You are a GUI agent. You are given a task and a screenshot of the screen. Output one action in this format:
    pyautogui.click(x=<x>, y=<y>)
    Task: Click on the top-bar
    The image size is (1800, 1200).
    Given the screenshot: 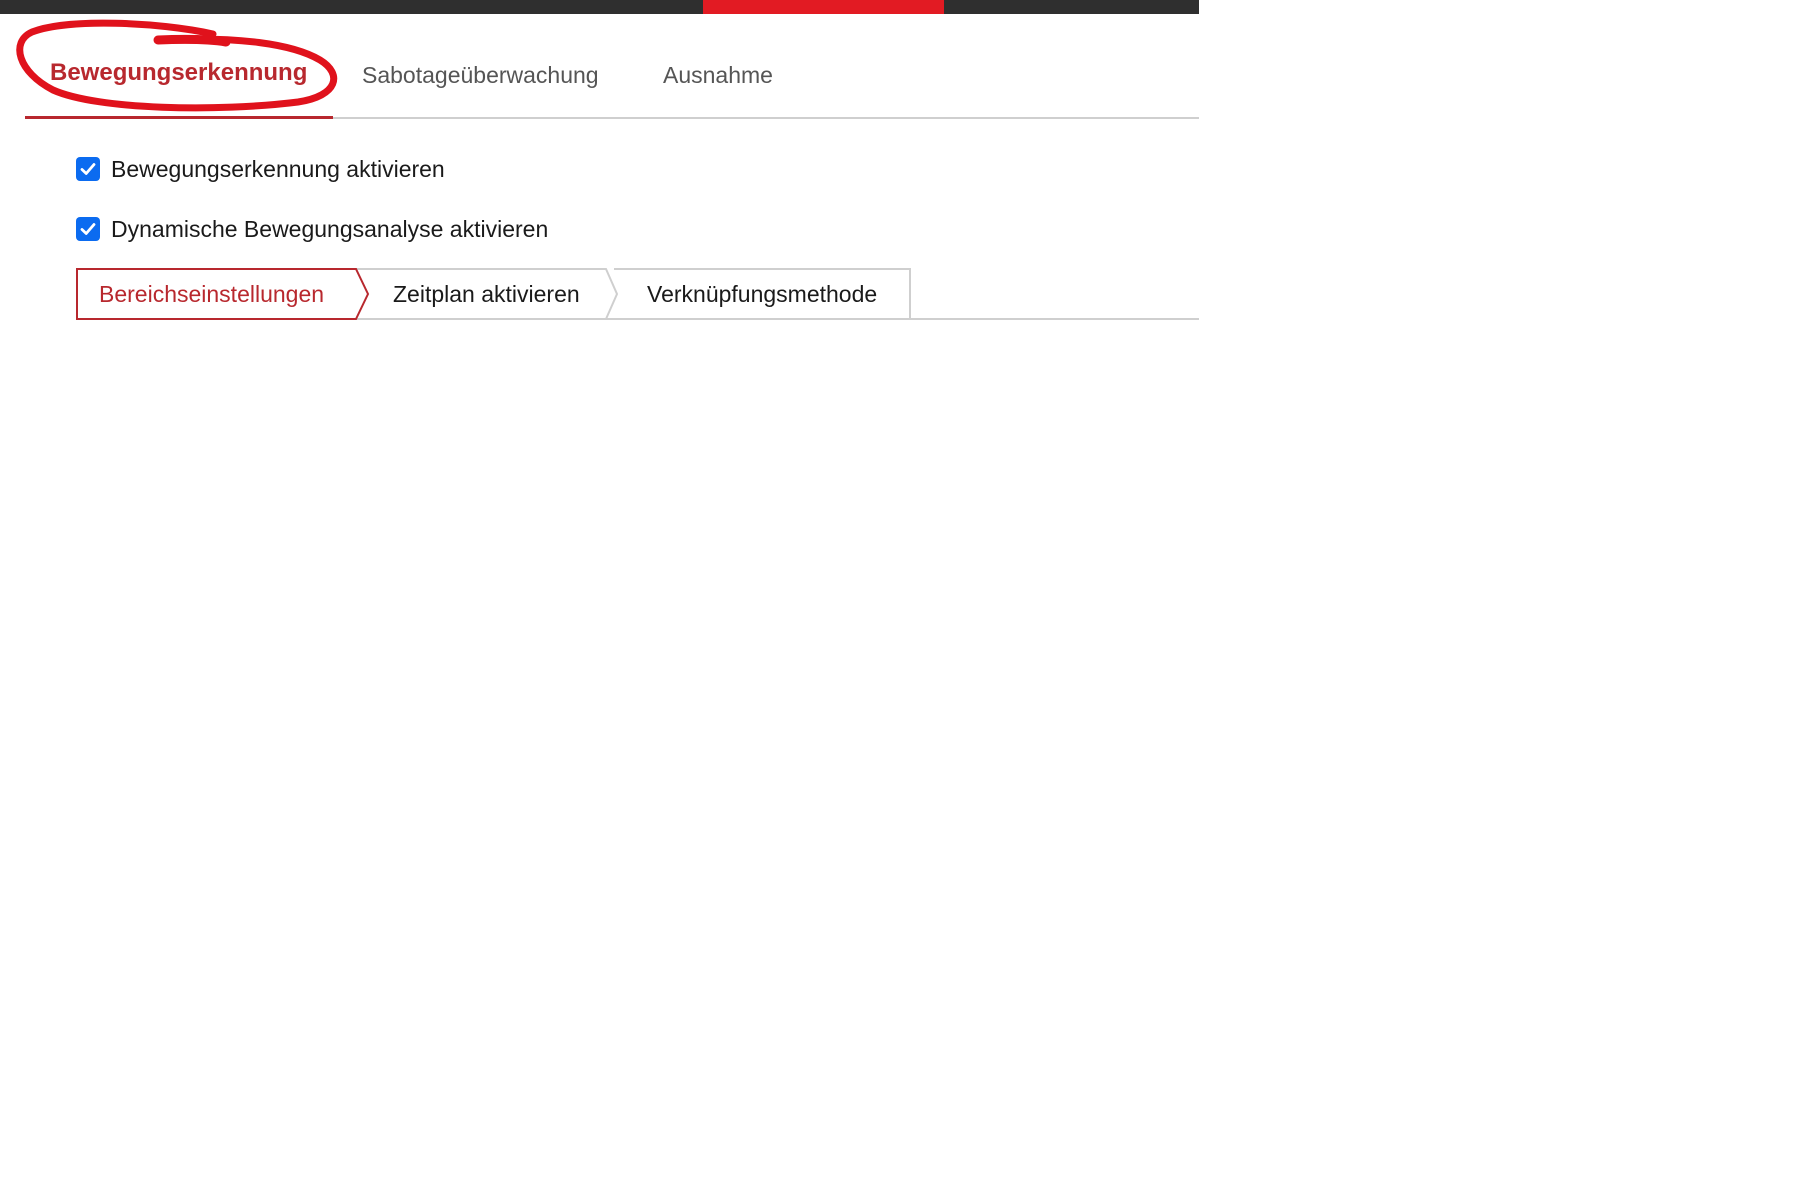 What is the action you would take?
    pyautogui.click(x=599, y=7)
    